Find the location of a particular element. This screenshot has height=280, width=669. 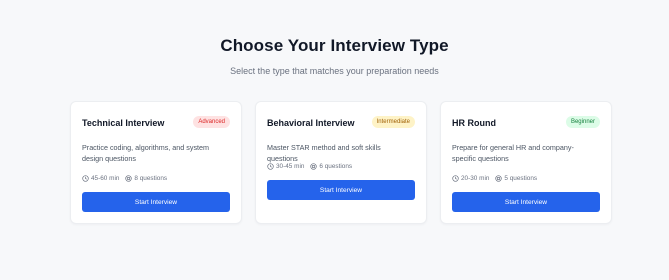

difficulty-badge: Beginner is located at coordinates (582, 122).